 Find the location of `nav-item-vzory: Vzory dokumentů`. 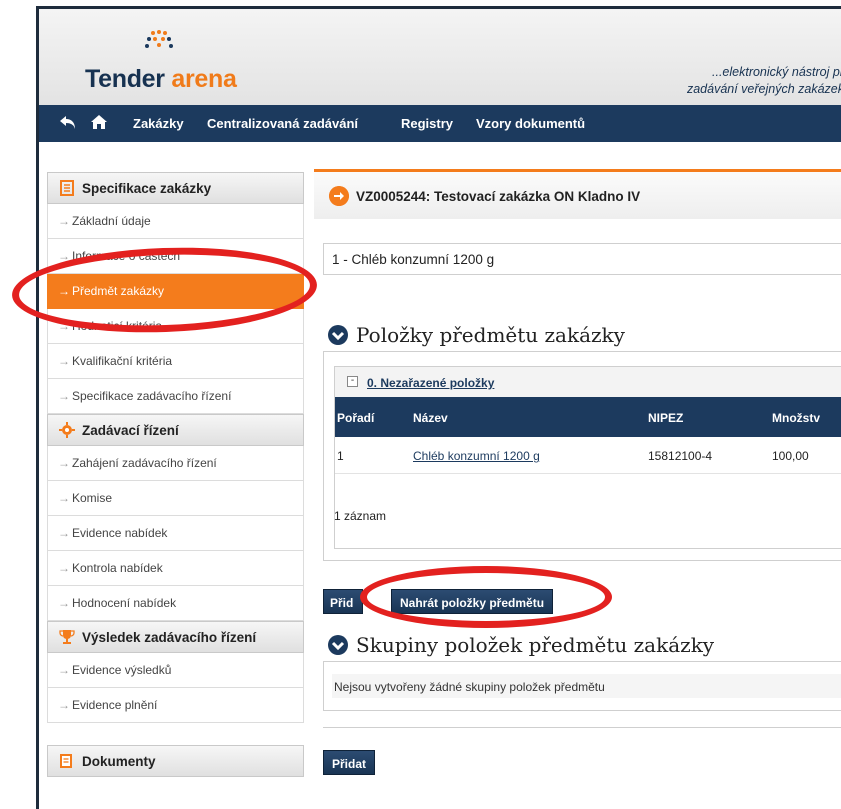

nav-item-vzory: Vzory dokumentů is located at coordinates (530, 123).